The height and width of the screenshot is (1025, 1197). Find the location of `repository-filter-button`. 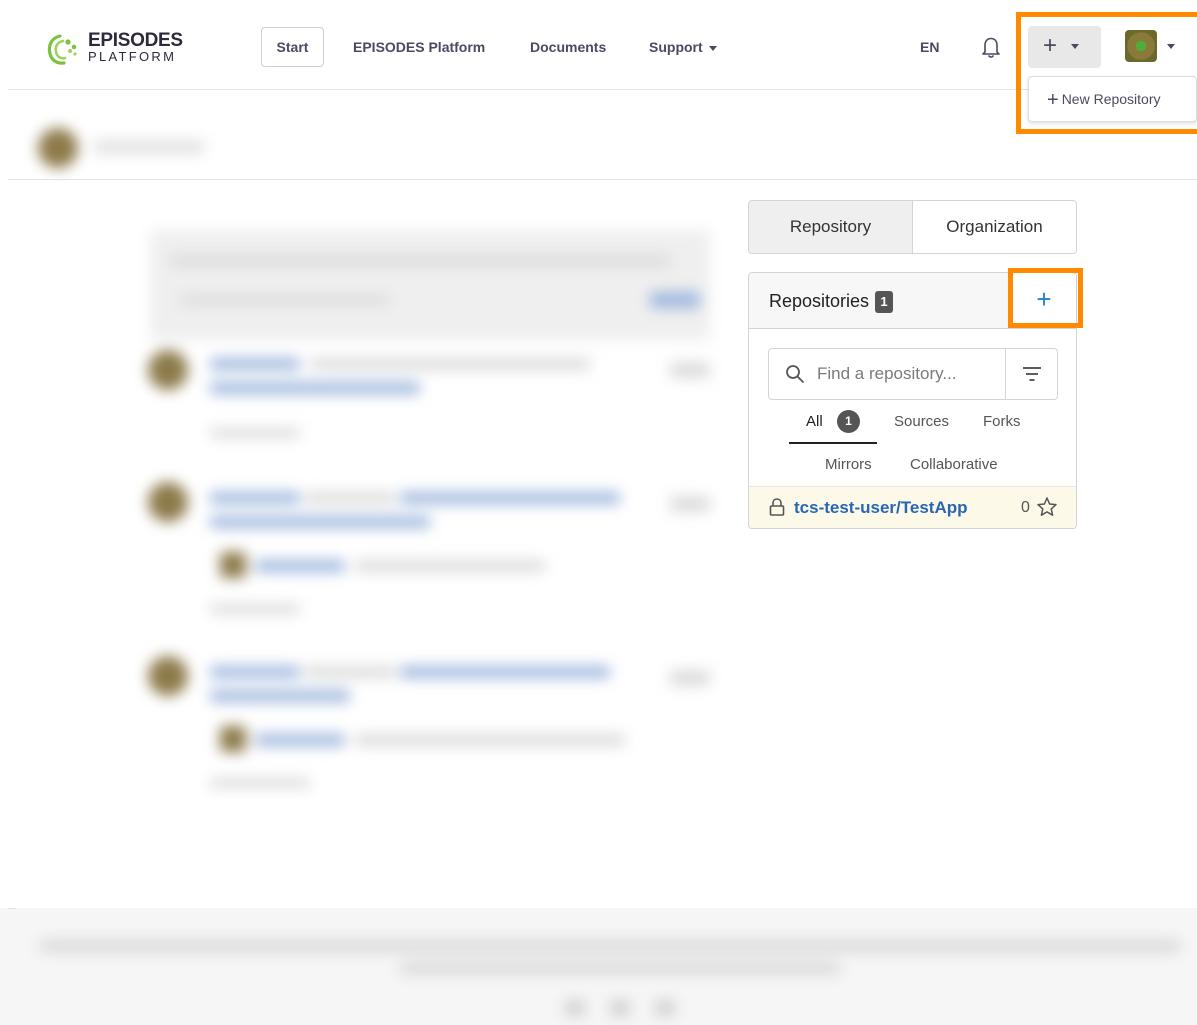

repository-filter-button is located at coordinates (1031, 374).